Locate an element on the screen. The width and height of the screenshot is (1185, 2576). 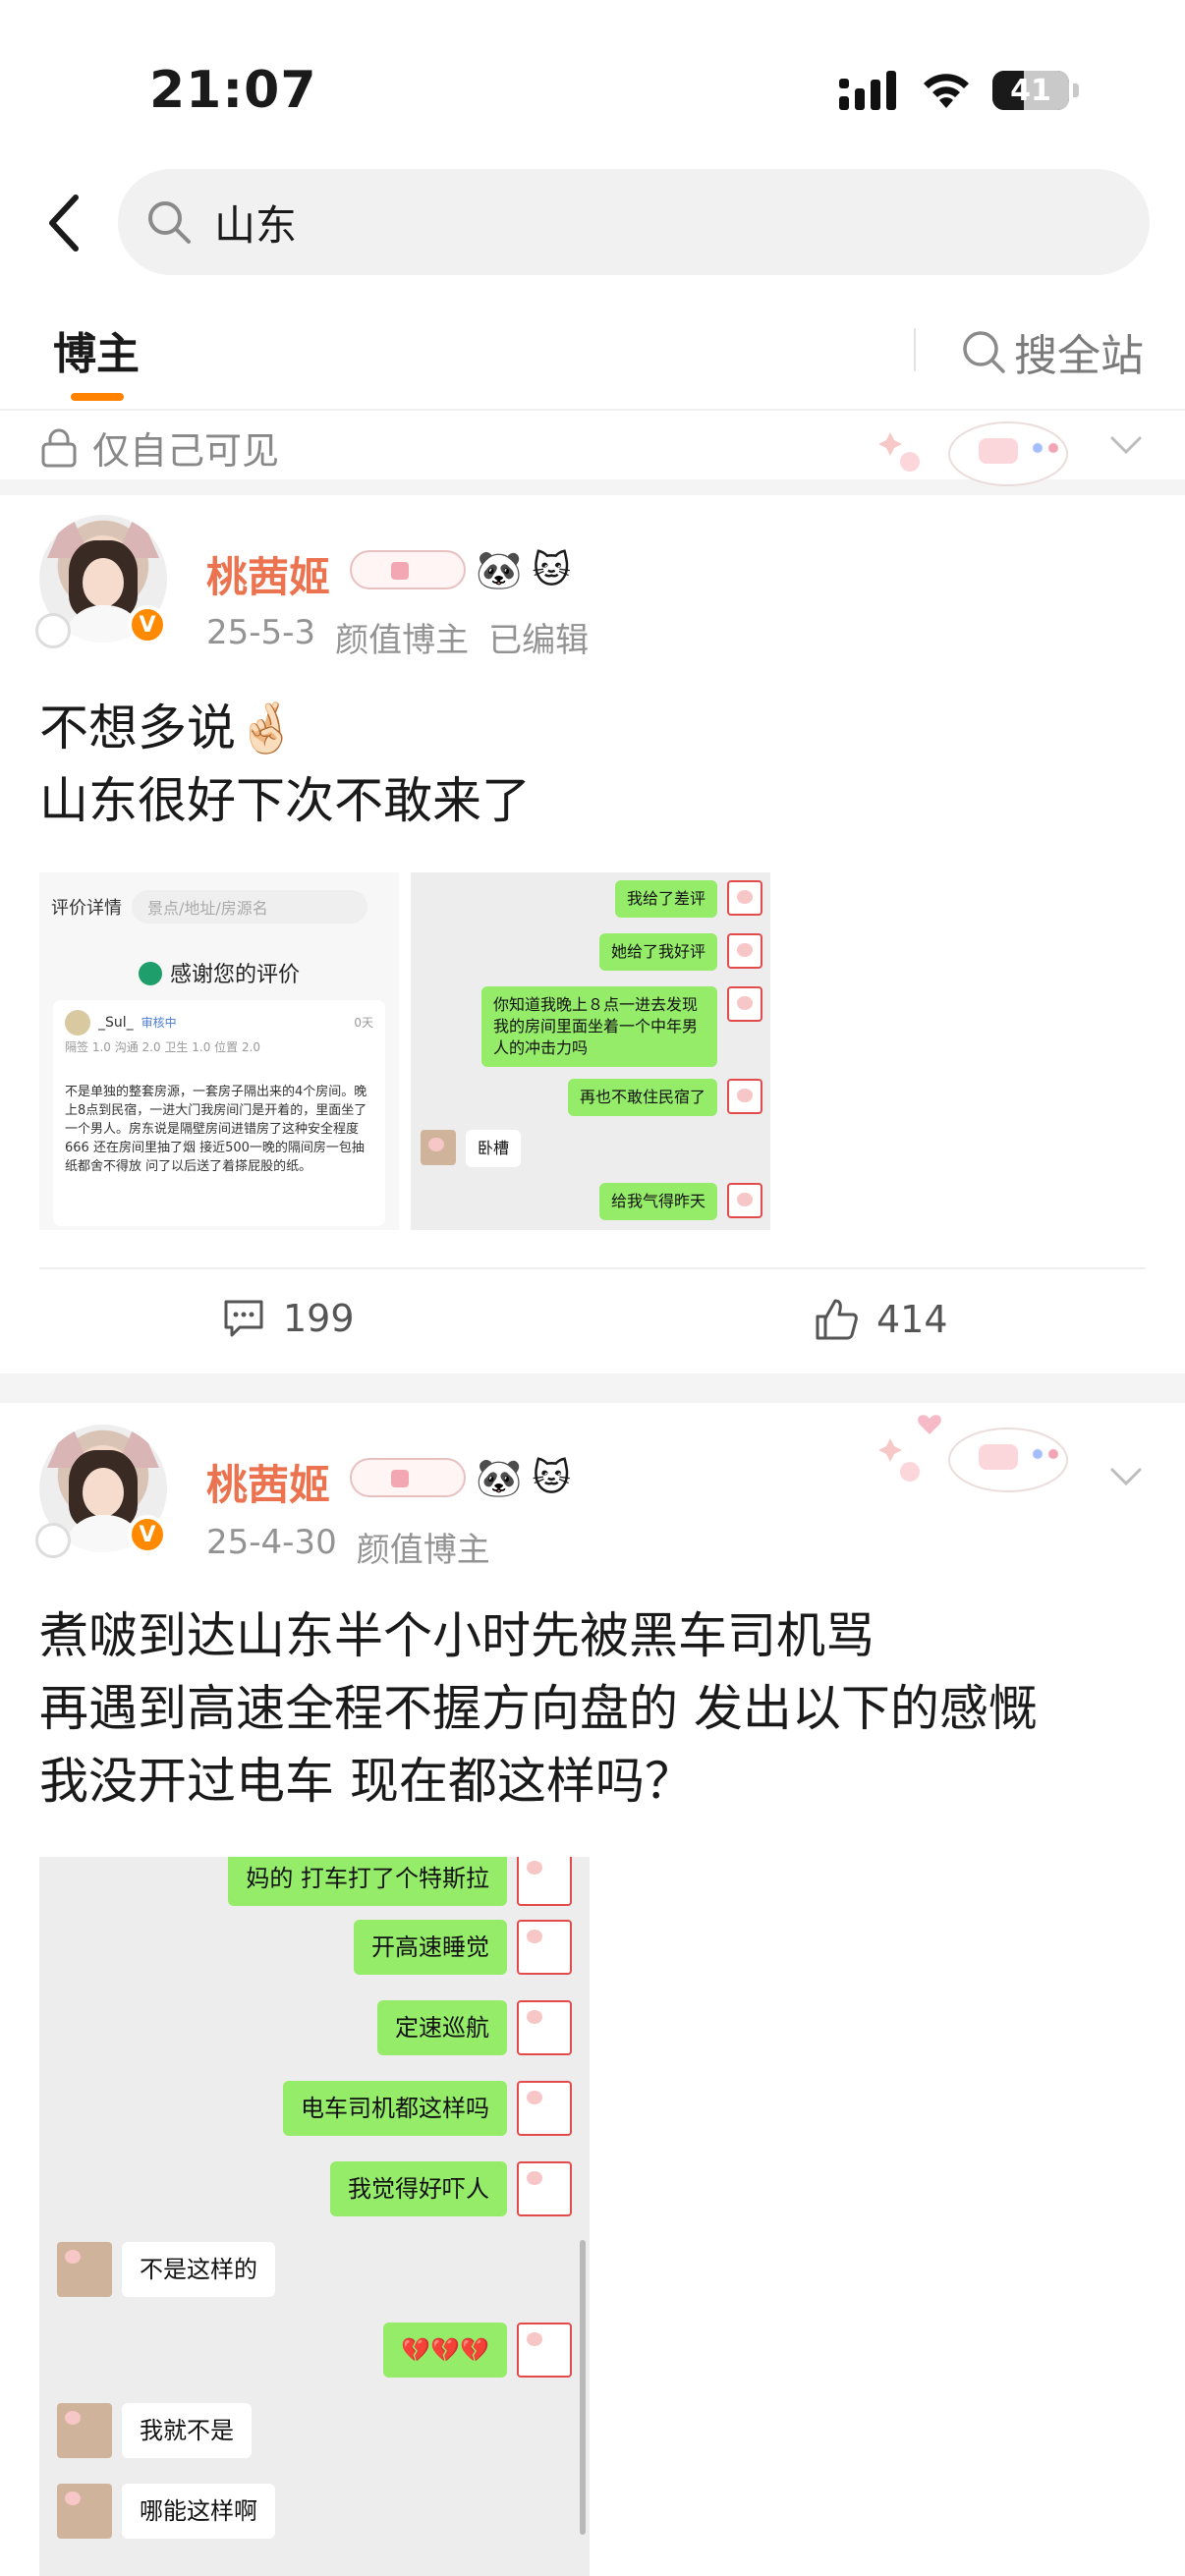
chat-message: 我给了差评 is located at coordinates (688, 899).